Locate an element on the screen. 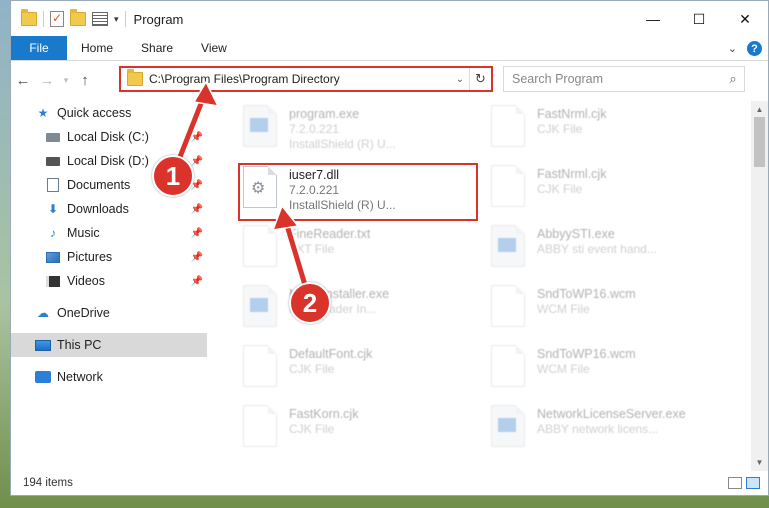 Image resolution: width=769 pixels, height=508 pixels. back-arrow-icon: ← is located at coordinates (23, 80).